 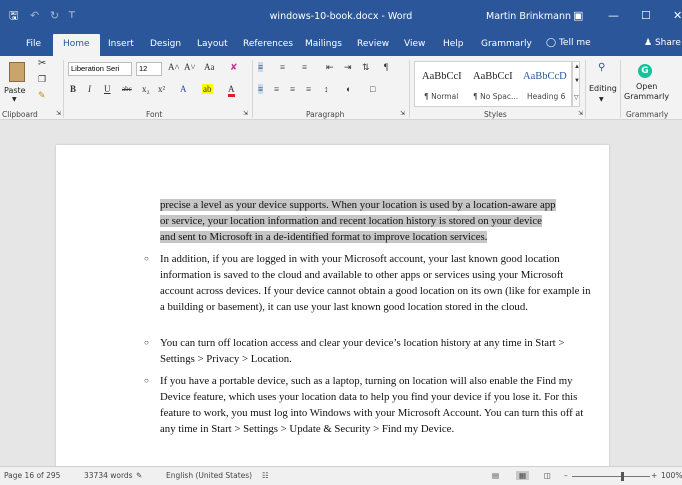 What do you see at coordinates (146, 89) in the screenshot?
I see `subscript-icon: x₂` at bounding box center [146, 89].